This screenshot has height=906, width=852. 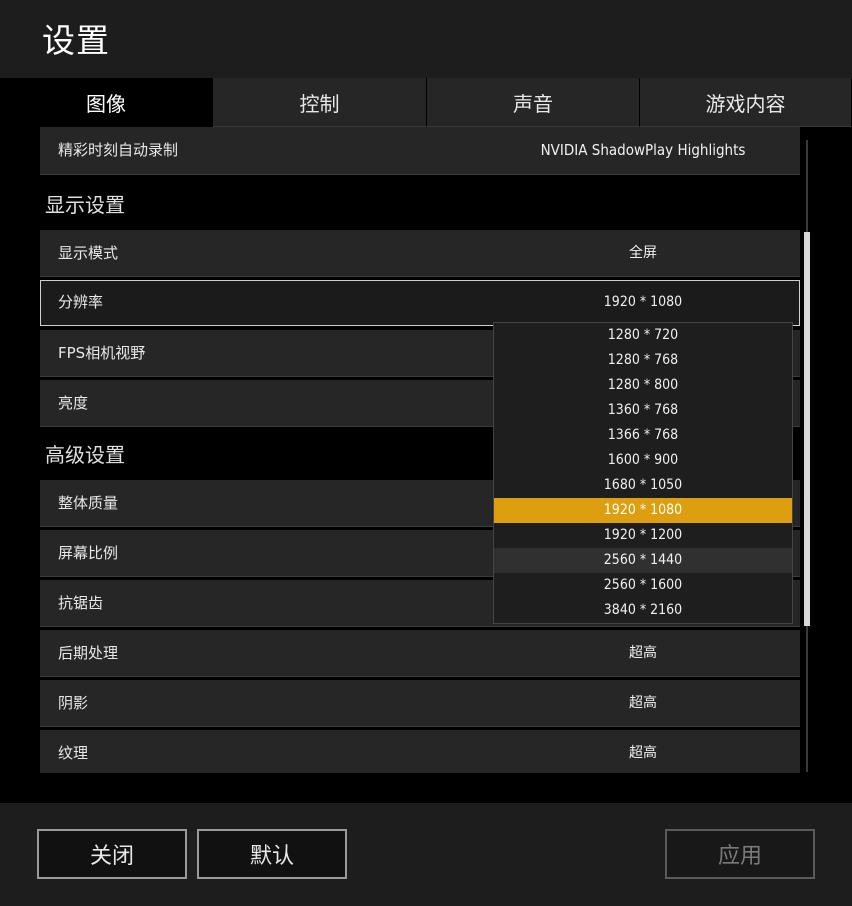 I want to click on resolution-option: 1680 * 1050, so click(x=643, y=485).